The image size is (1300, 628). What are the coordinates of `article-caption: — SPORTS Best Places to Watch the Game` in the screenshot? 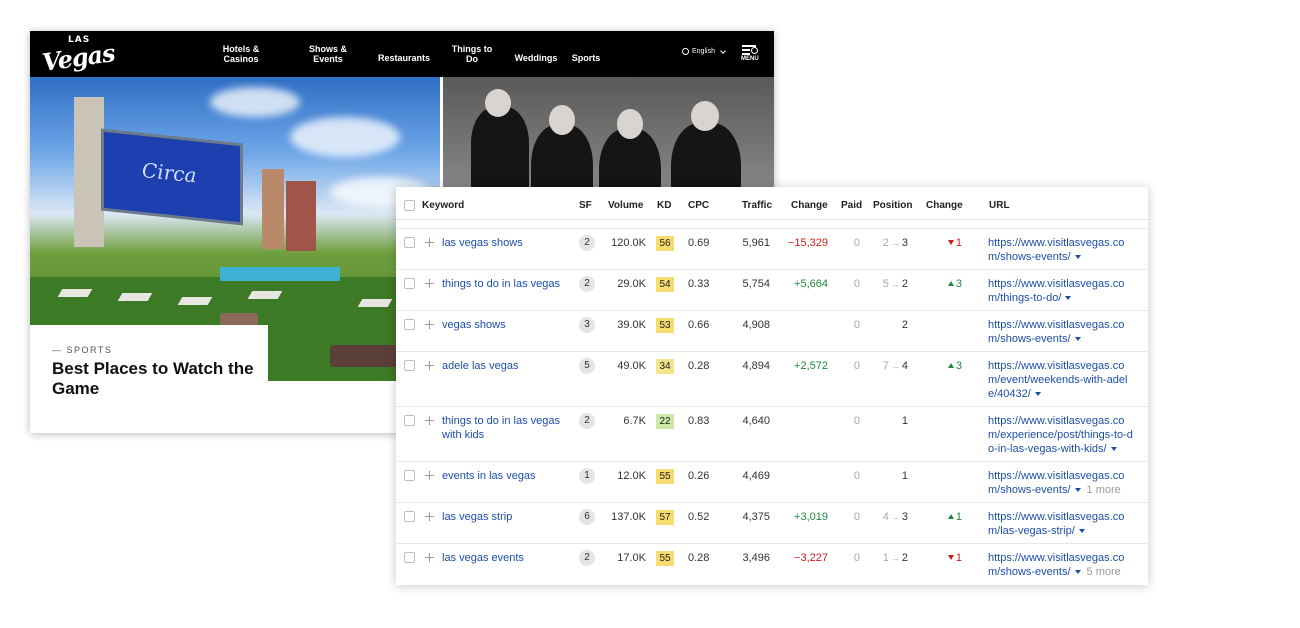 It's located at (149, 379).